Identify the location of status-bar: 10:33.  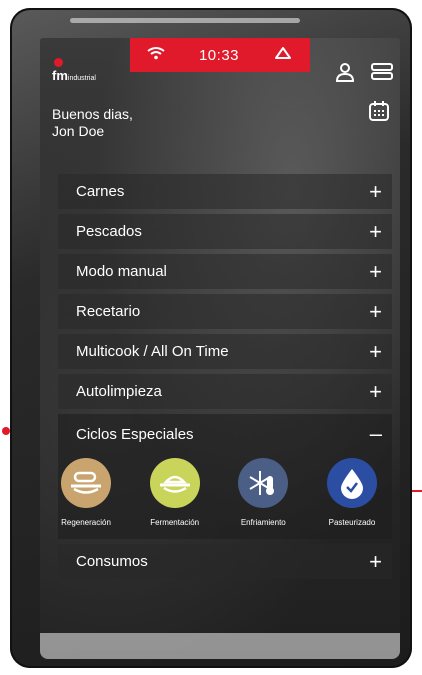
(220, 55).